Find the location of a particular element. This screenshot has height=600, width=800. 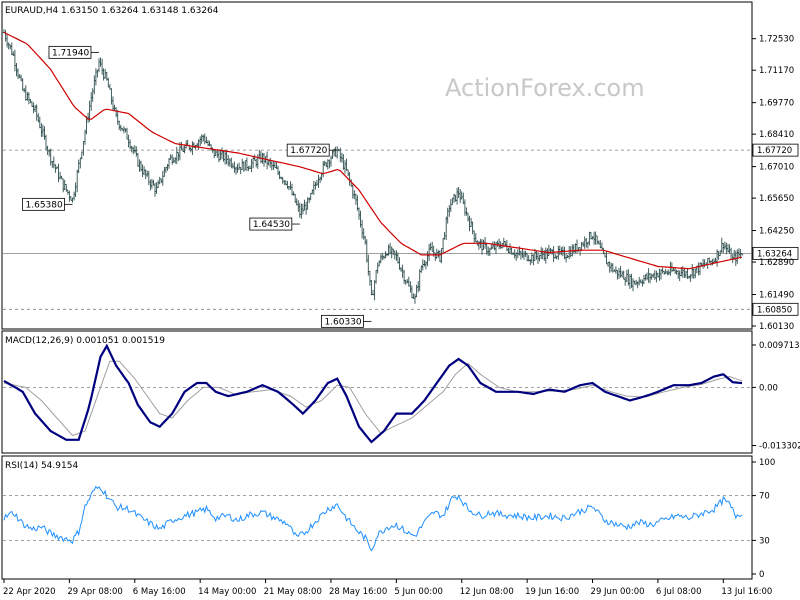

swing-label: 1.64530 is located at coordinates (271, 225).